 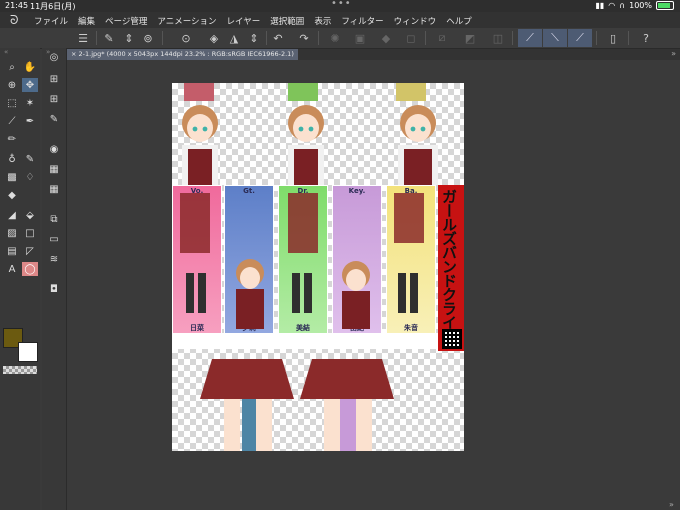 I want to click on eyedropper-icon: ⟋, so click(x=12, y=121).